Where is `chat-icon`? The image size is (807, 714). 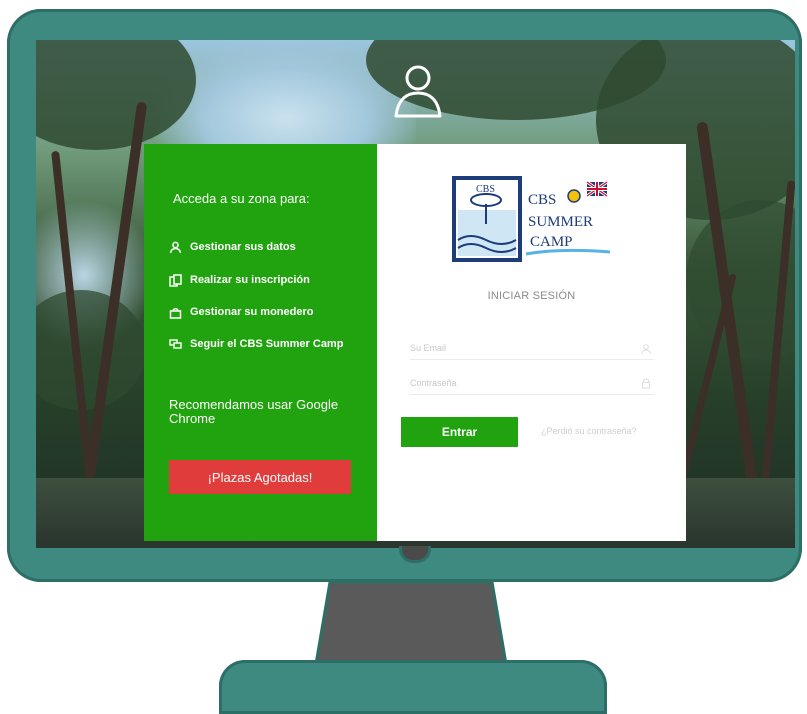 chat-icon is located at coordinates (175, 344).